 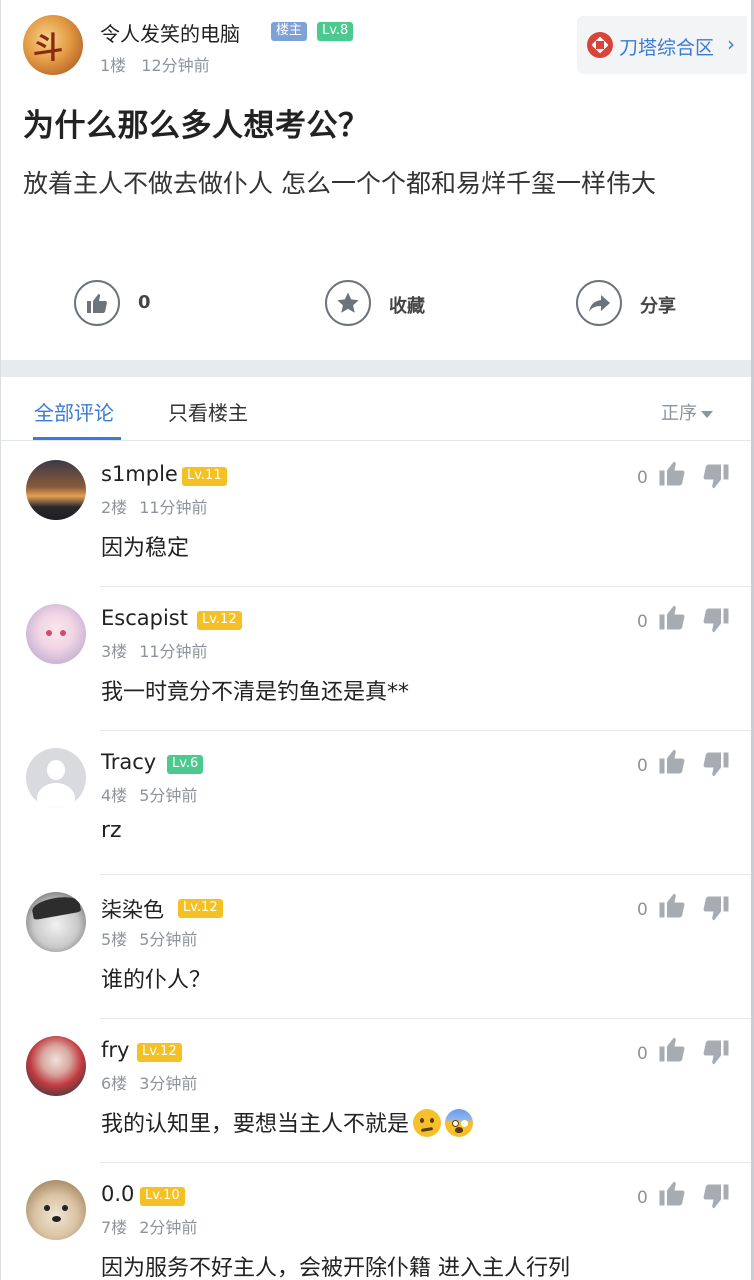 I want to click on dota-logo-icon, so click(x=600, y=45).